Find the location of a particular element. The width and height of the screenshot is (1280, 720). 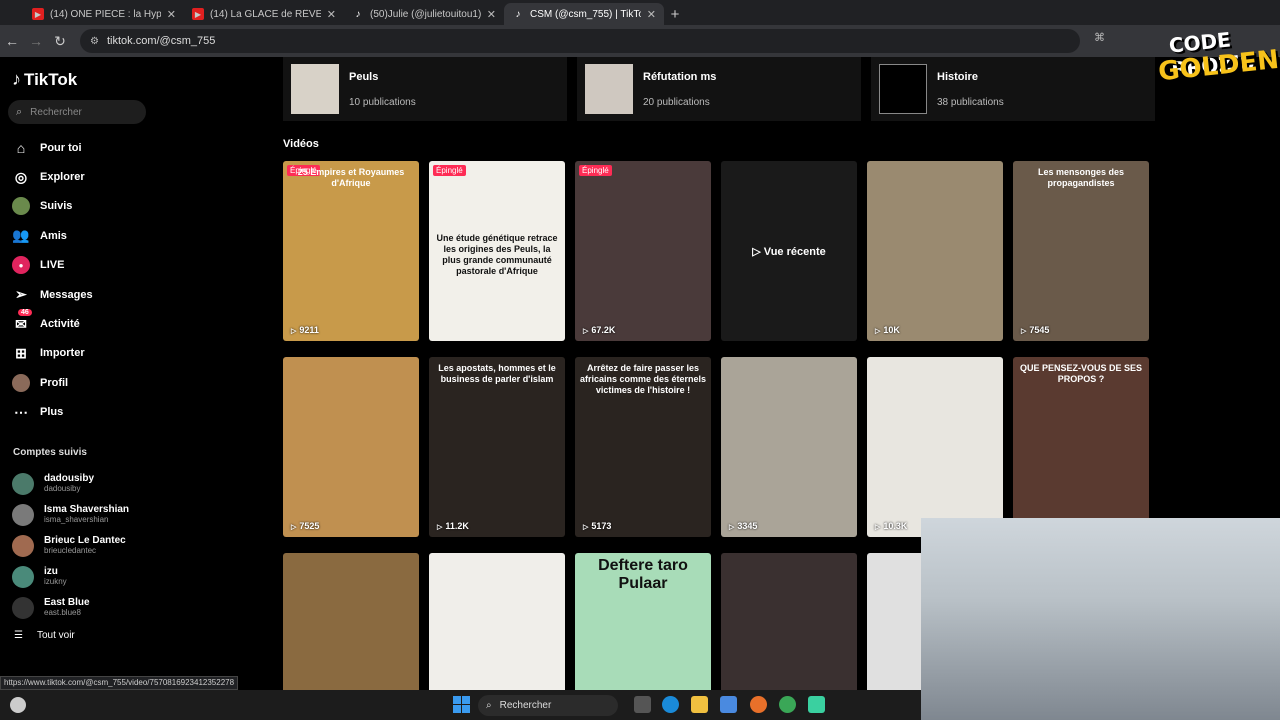

browser-tab-active: ♪ CSM (@csm_755) | TikTok ✕ is located at coordinates (584, 14).